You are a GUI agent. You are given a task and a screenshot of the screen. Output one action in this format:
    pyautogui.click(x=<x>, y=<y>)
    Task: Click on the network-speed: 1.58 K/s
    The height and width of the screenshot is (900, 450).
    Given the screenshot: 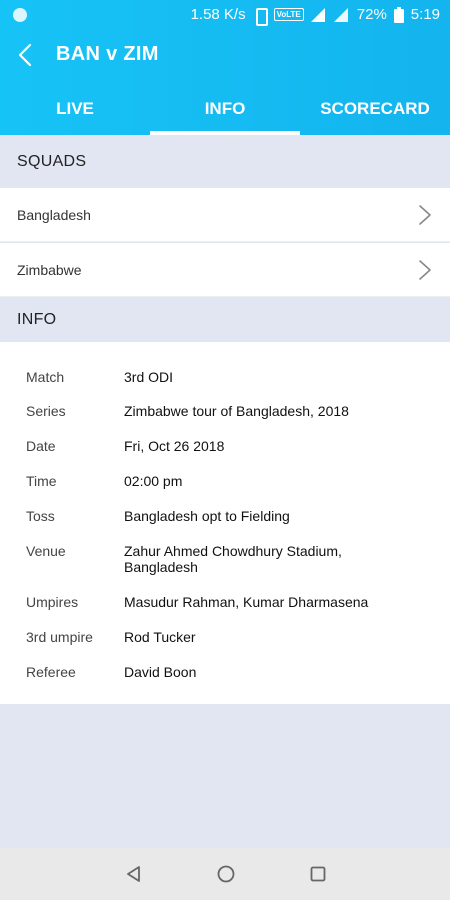 What is the action you would take?
    pyautogui.click(x=218, y=14)
    